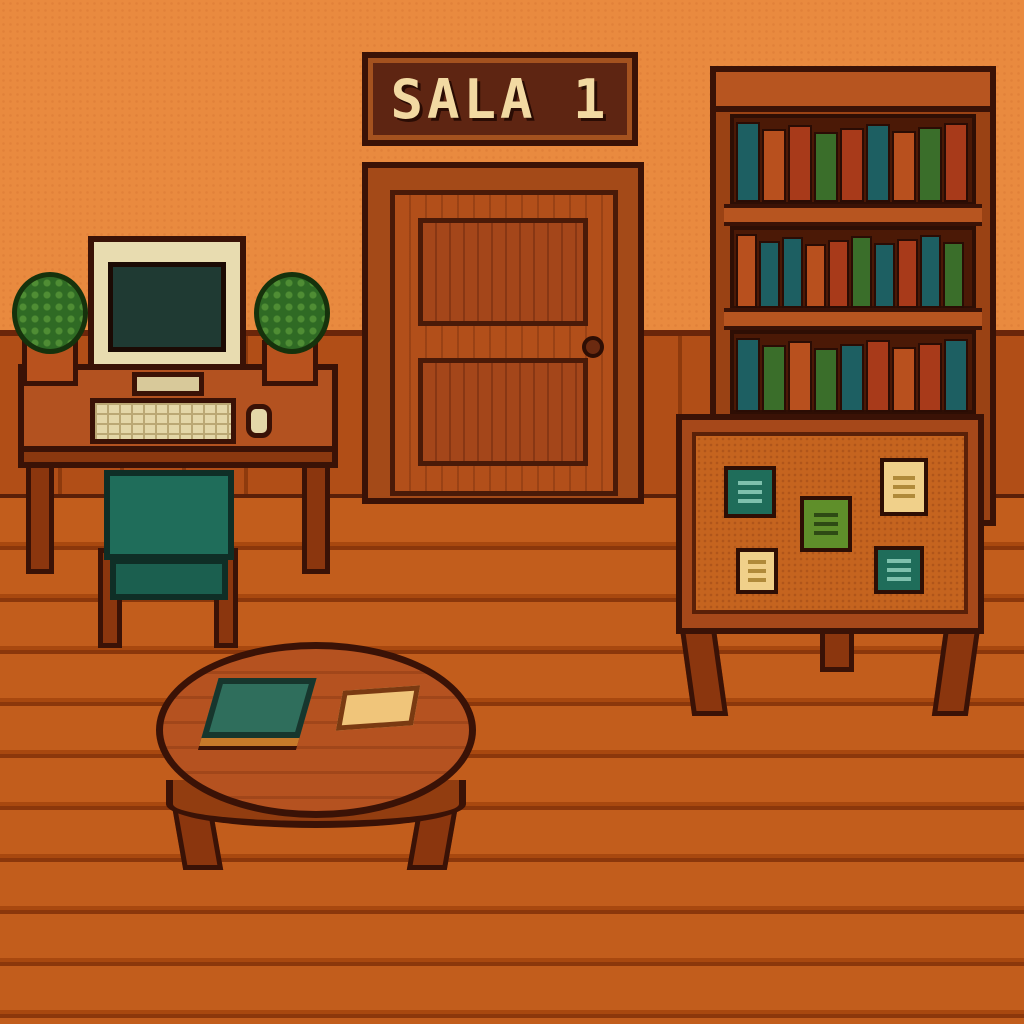  What do you see at coordinates (503, 272) in the screenshot?
I see `door-upper-panel` at bounding box center [503, 272].